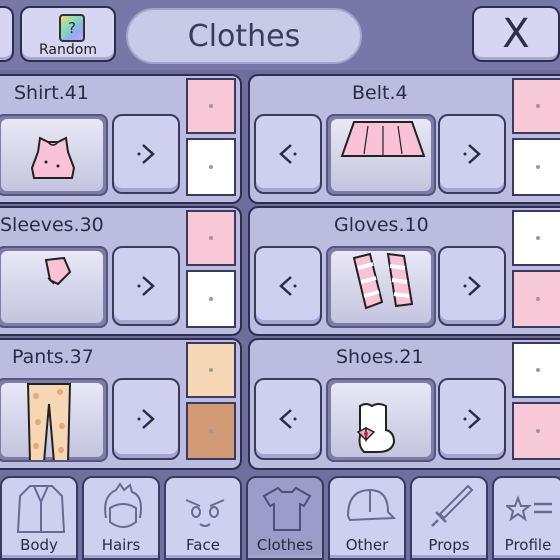  Describe the element at coordinates (381, 225) in the screenshot. I see `gloves-label: Gloves.10` at that location.